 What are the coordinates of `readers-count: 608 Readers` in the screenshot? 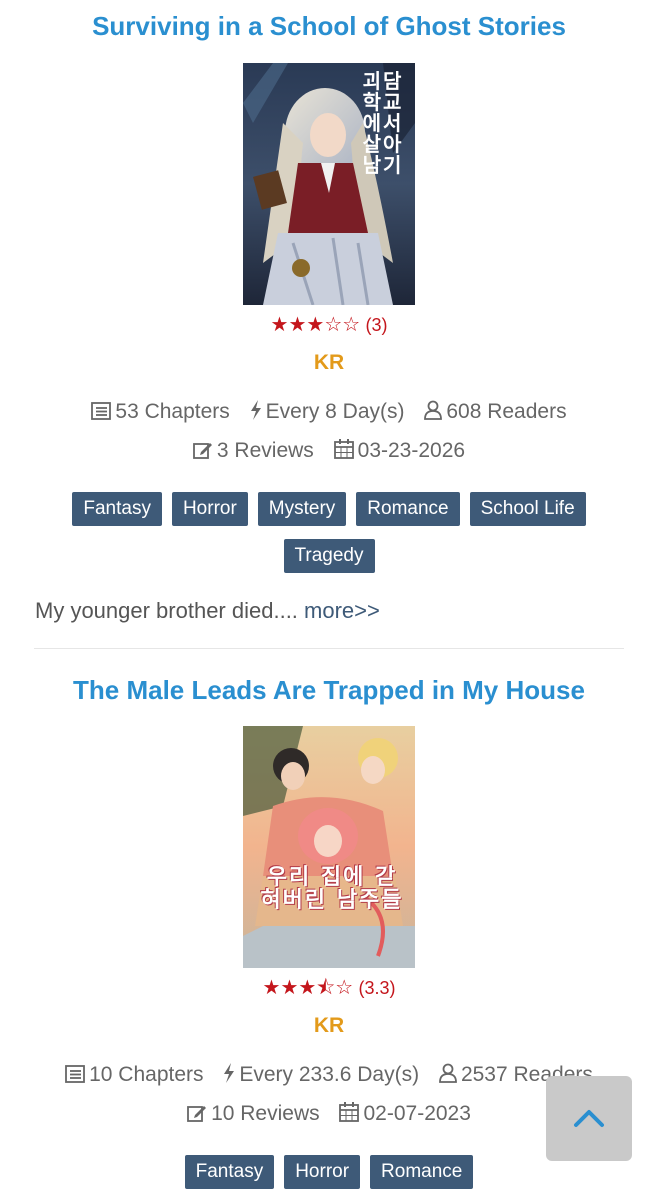 It's located at (506, 411).